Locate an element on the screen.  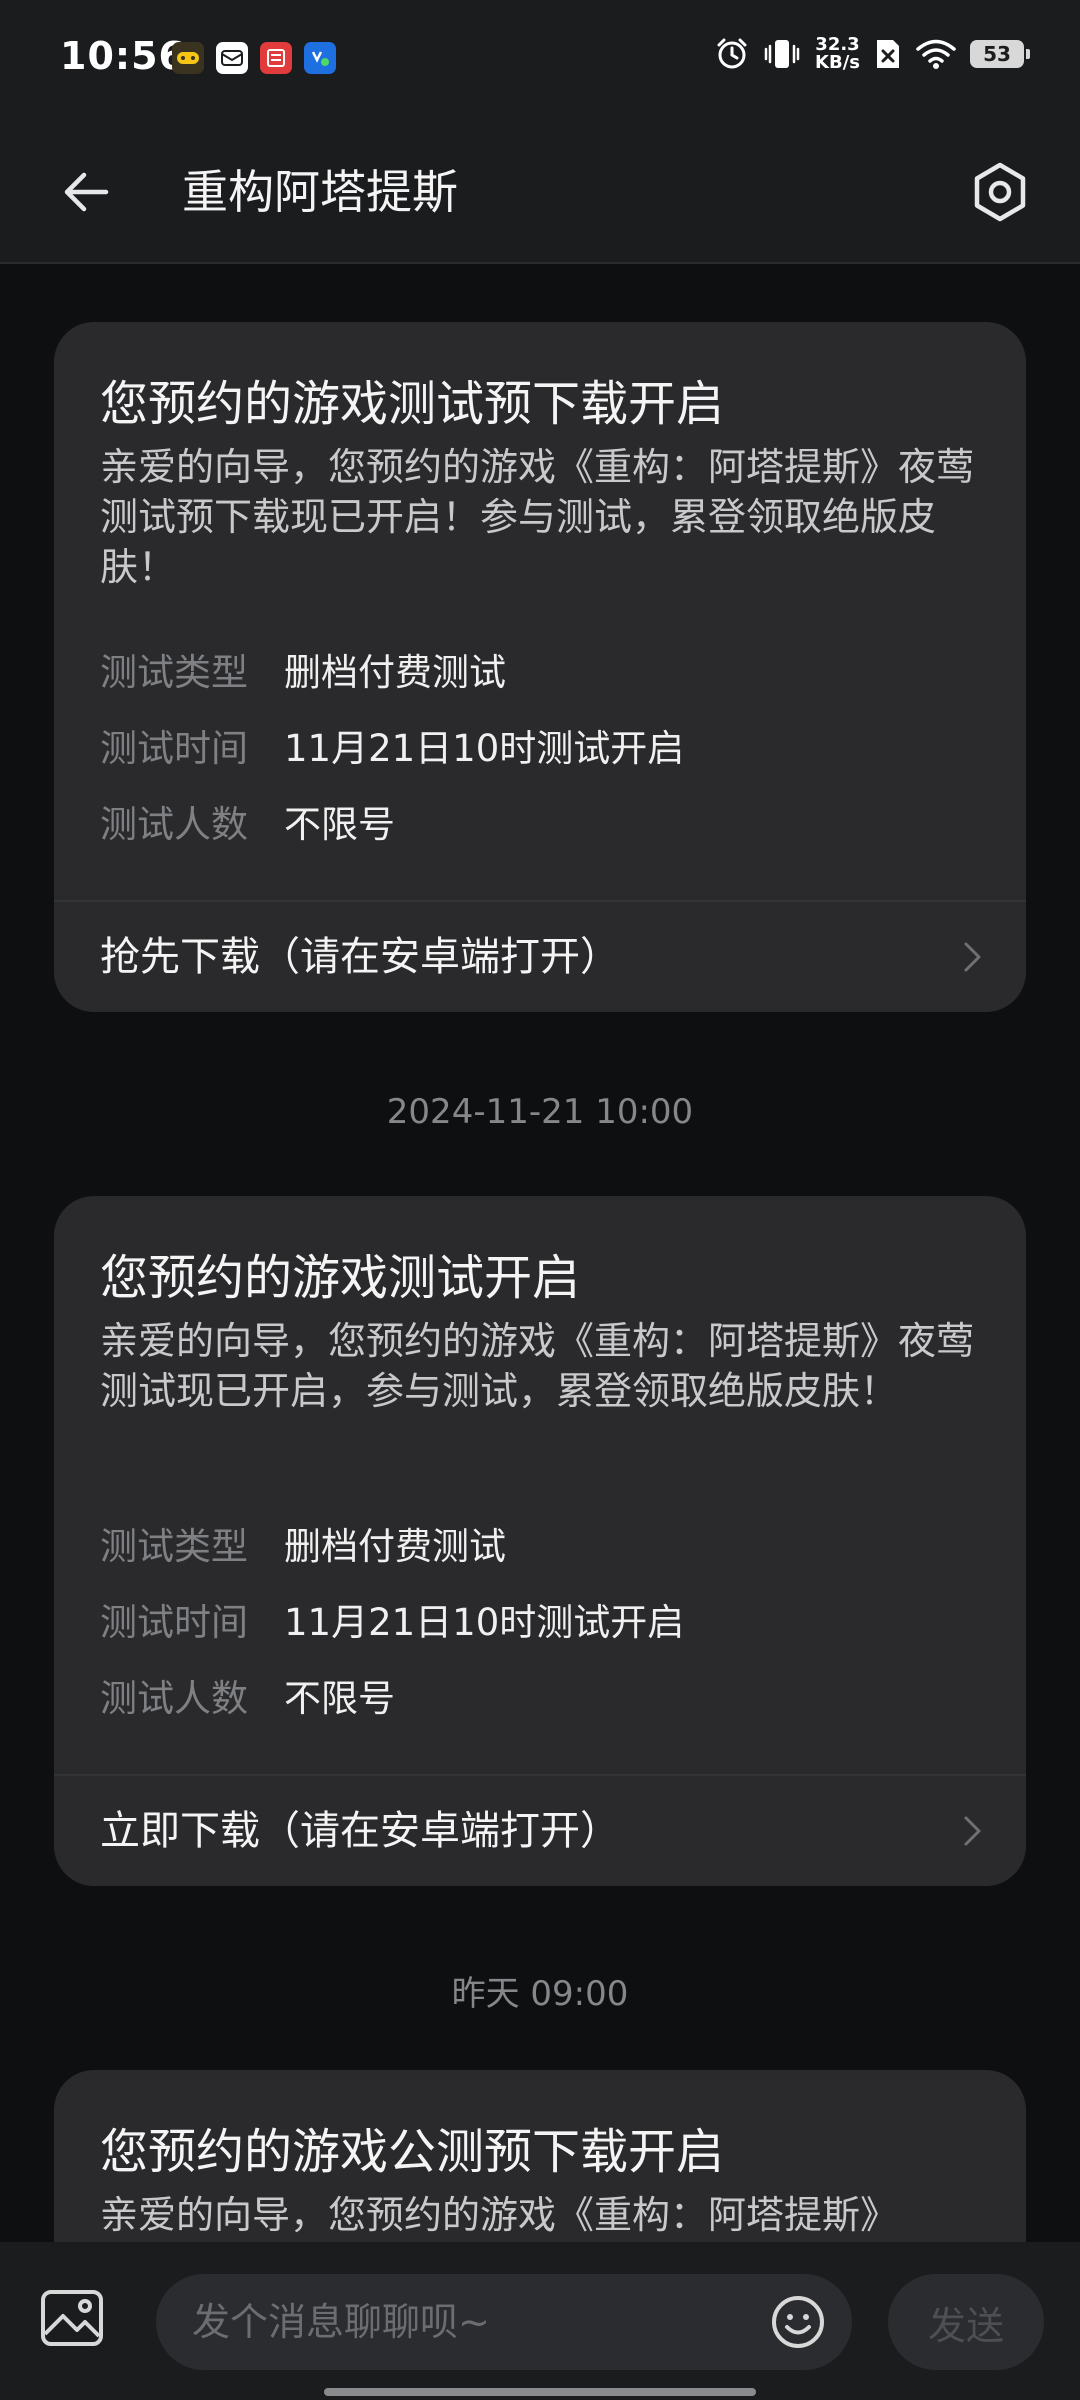
early-download-button: 抢先下载（请在安卓端打开） is located at coordinates (540, 957).